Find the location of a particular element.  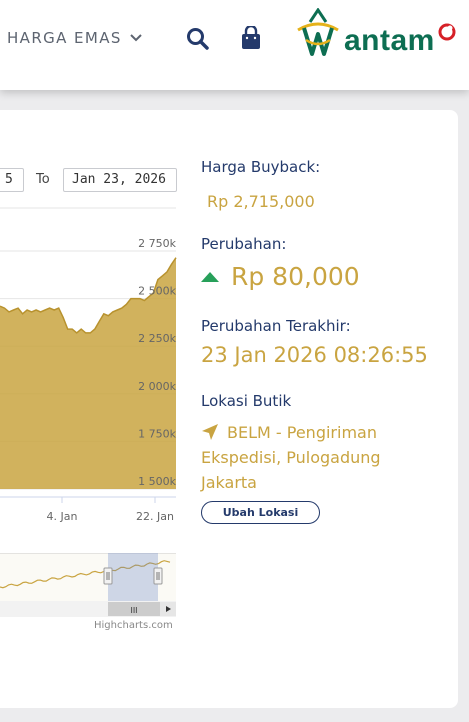

buyback-value: Rp 2,715,000 is located at coordinates (261, 201).